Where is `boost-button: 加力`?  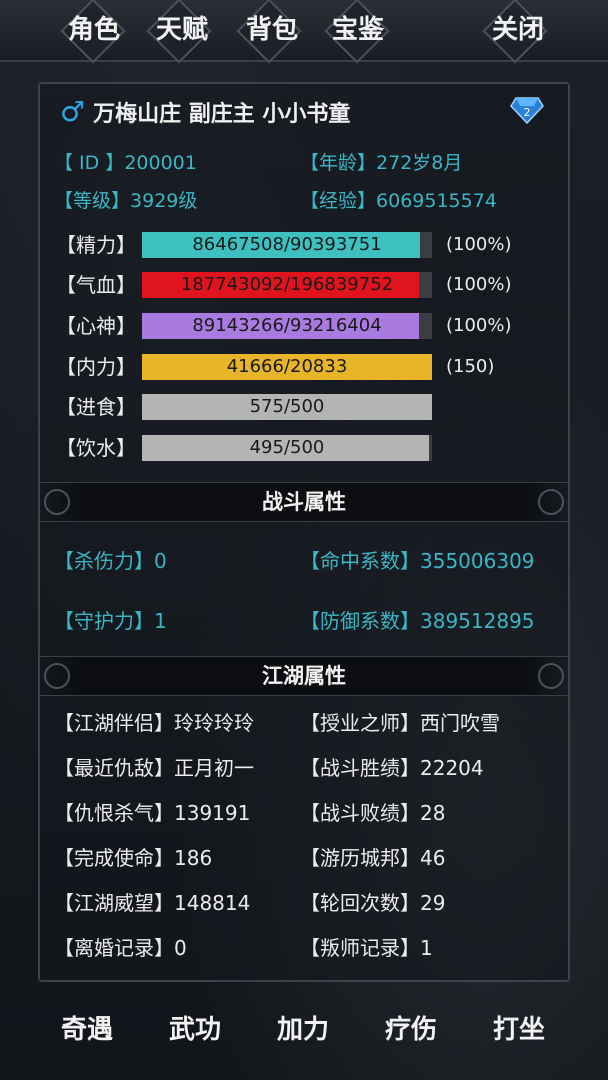
boost-button: 加力 is located at coordinates (303, 1030).